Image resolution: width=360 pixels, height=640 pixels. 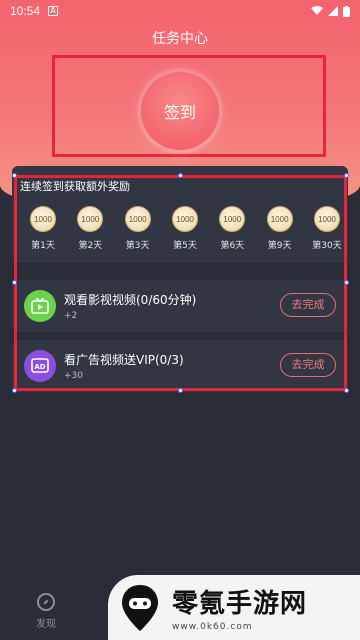 I want to click on signal-icon, so click(x=333, y=11).